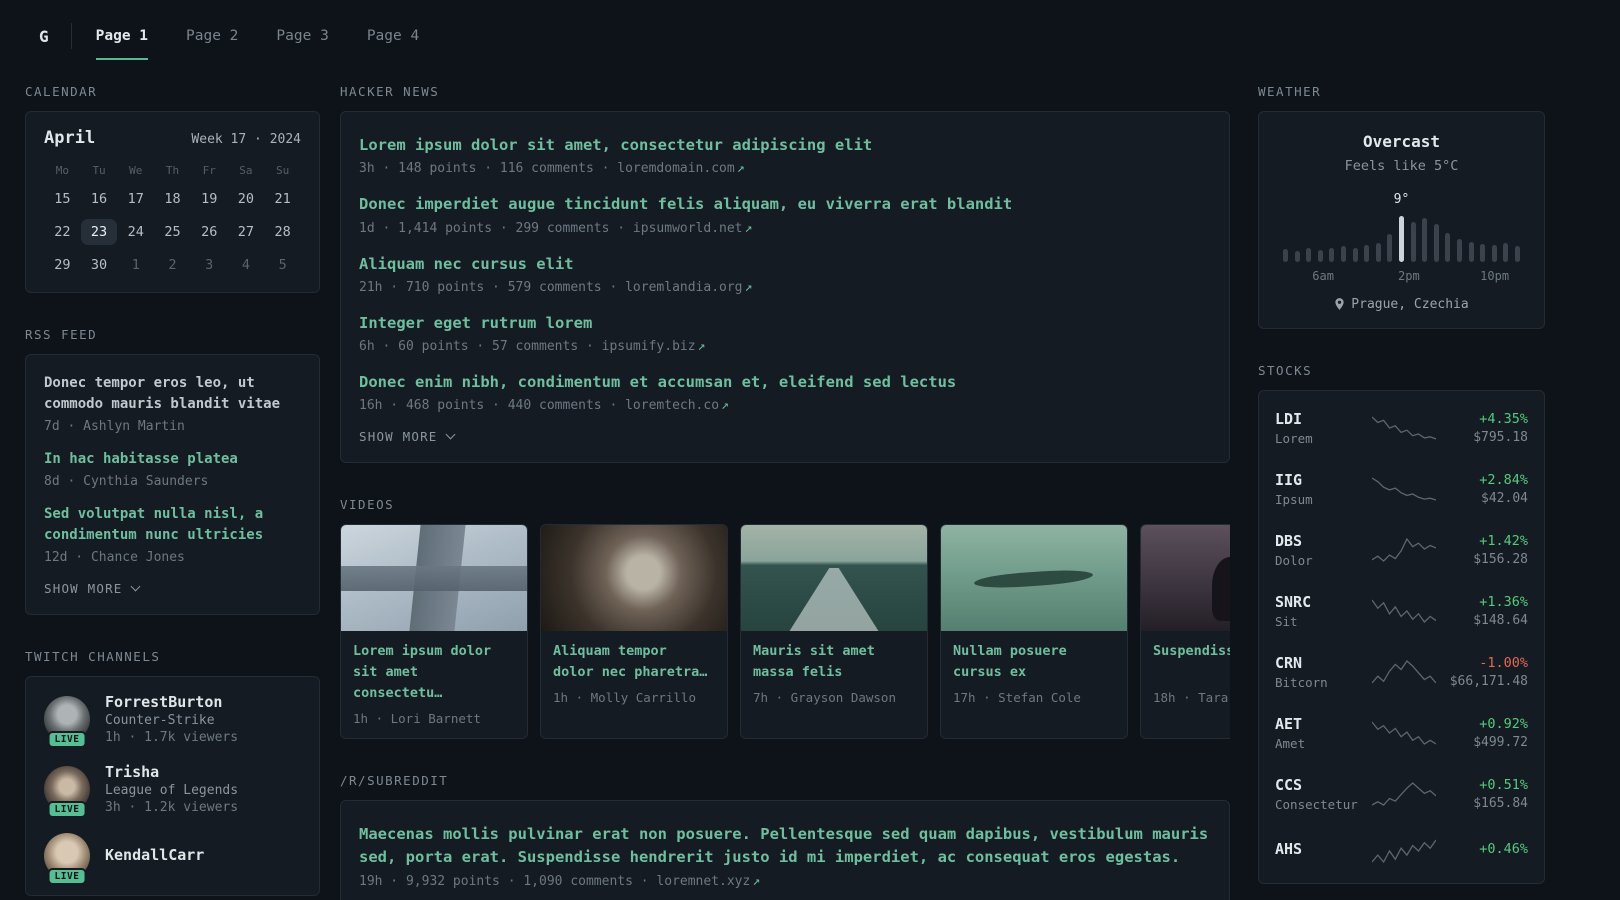 The image size is (1620, 900). Describe the element at coordinates (1294, 438) in the screenshot. I see `stock-name: Lorem` at that location.